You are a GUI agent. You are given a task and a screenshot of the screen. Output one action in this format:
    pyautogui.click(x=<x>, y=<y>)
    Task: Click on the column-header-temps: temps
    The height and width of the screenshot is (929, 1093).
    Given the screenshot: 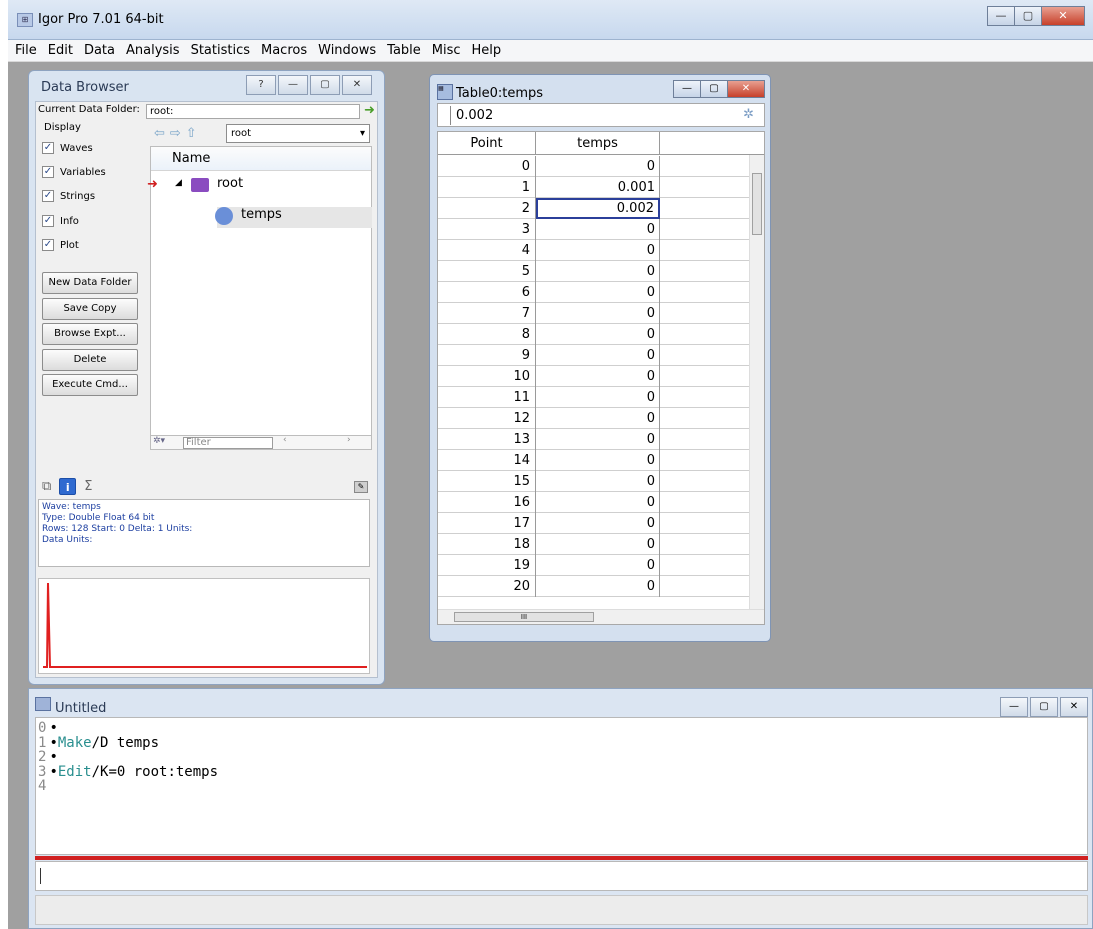 What is the action you would take?
    pyautogui.click(x=598, y=143)
    